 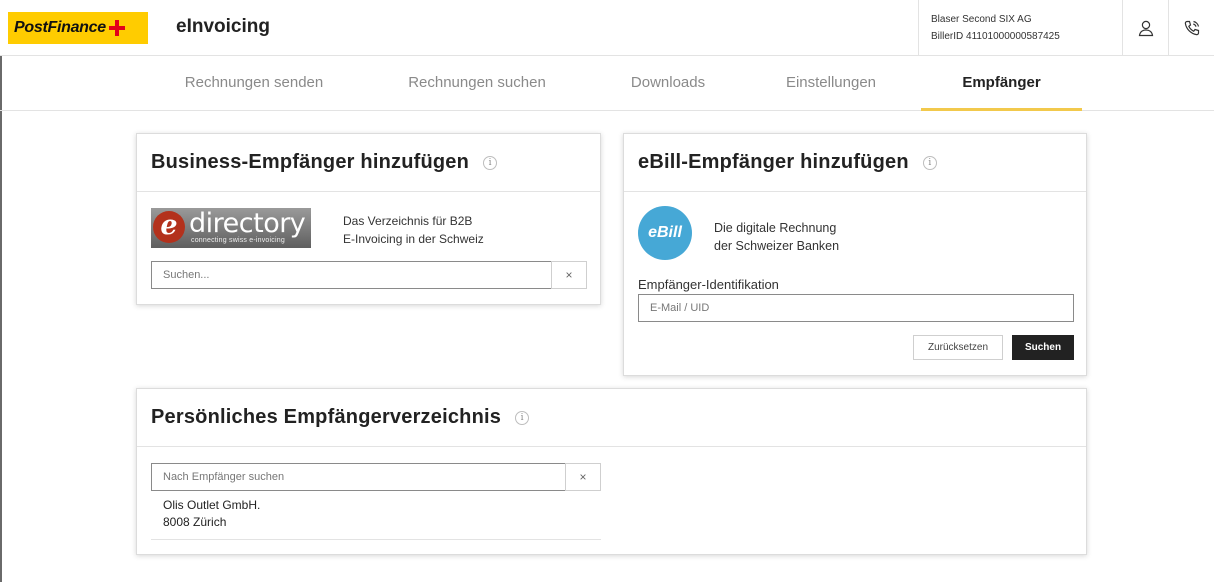 I want to click on app-title: eInvoicing, so click(x=223, y=26).